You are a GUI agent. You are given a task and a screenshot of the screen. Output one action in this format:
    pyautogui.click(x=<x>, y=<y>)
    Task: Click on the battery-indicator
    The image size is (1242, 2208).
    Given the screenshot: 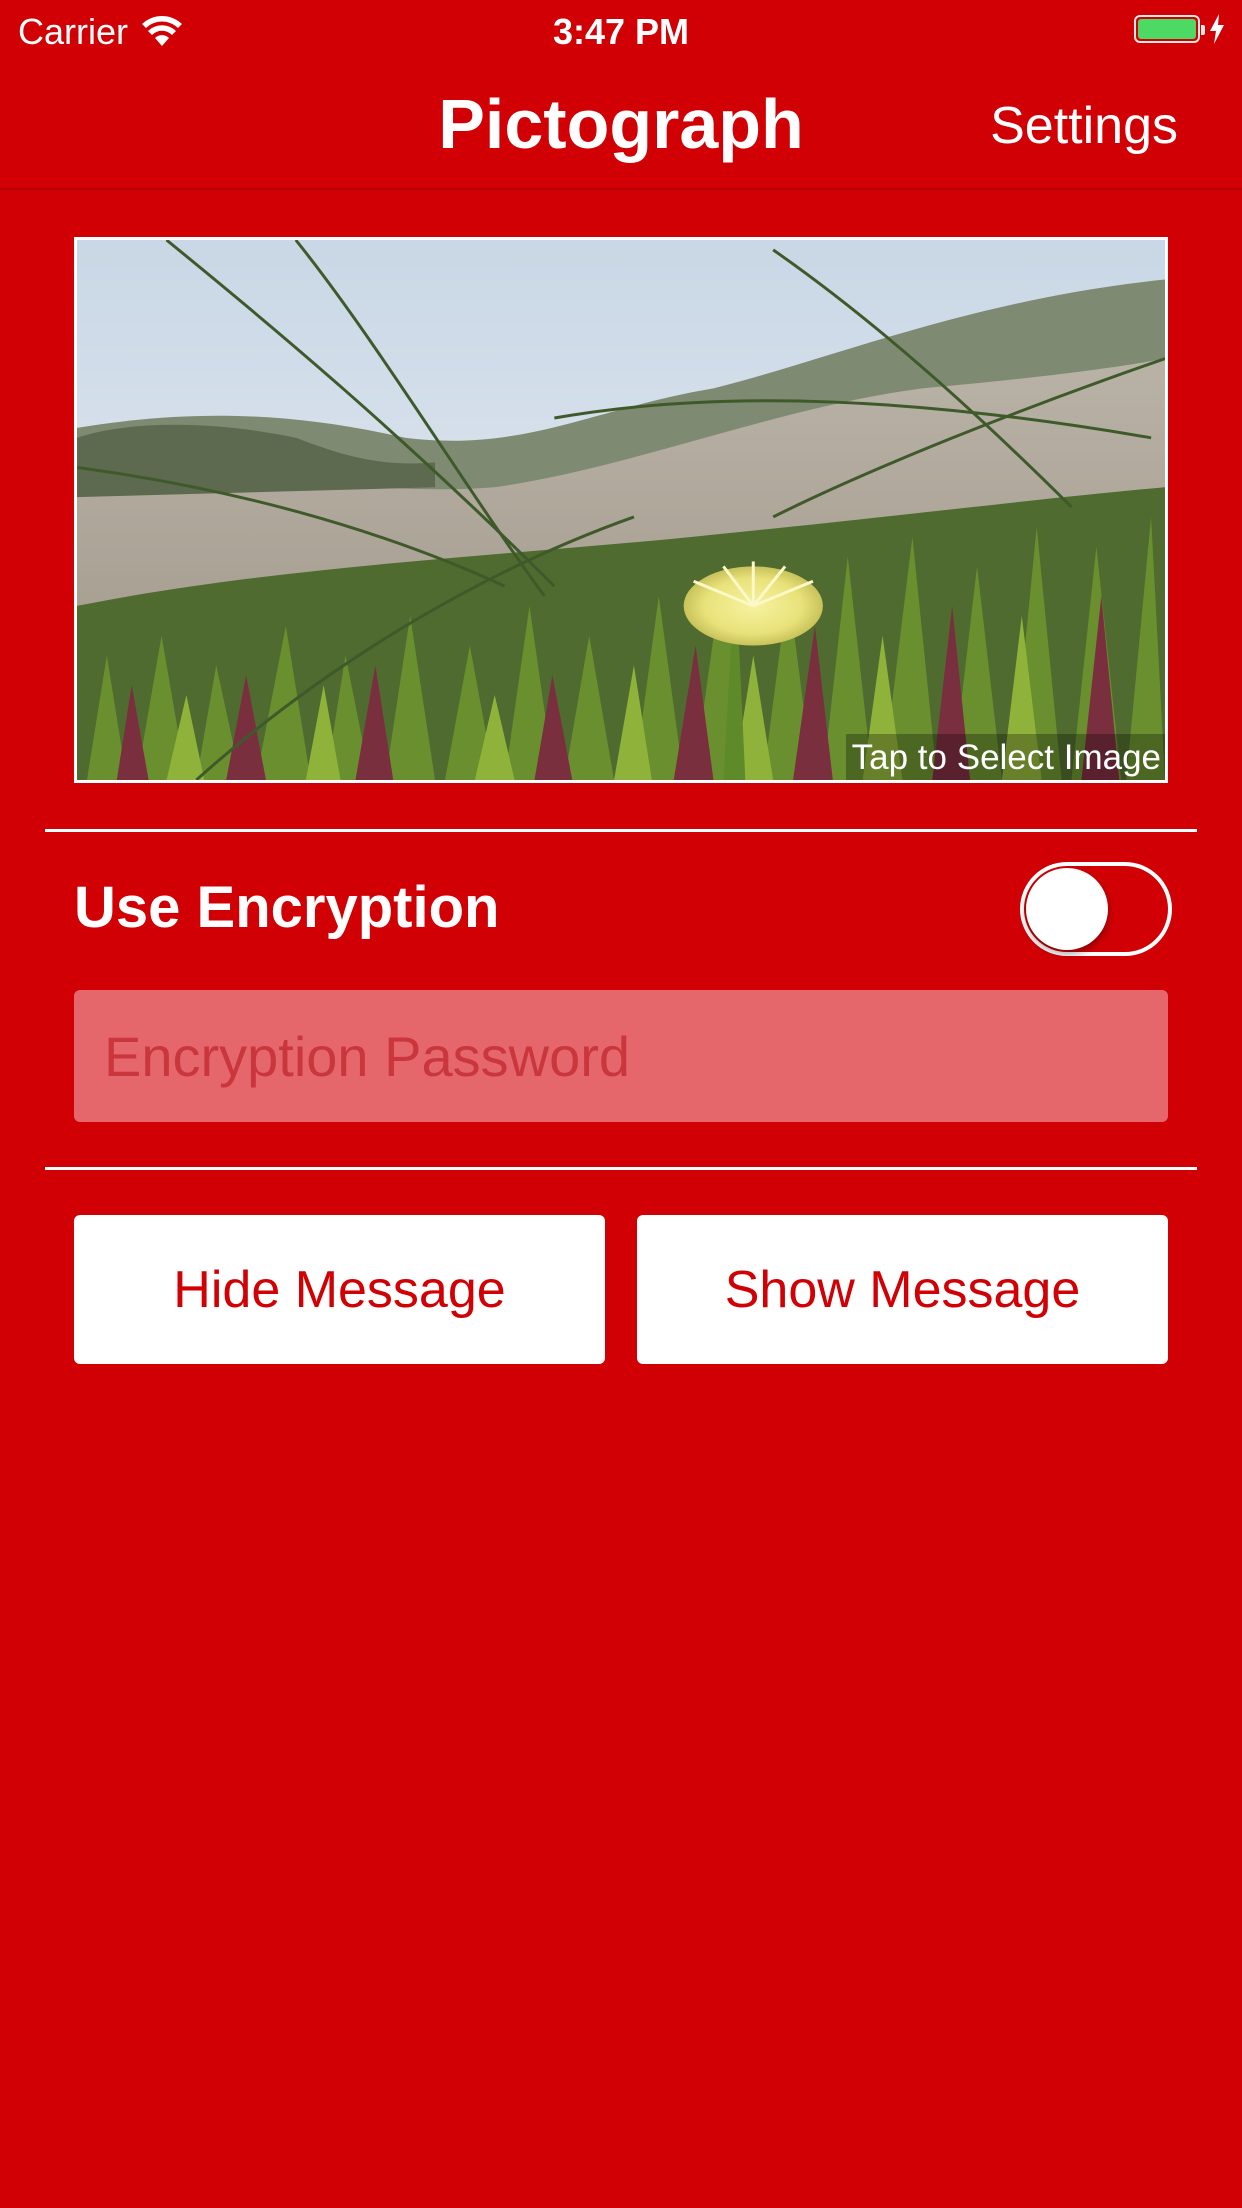 What is the action you would take?
    pyautogui.click(x=1180, y=29)
    